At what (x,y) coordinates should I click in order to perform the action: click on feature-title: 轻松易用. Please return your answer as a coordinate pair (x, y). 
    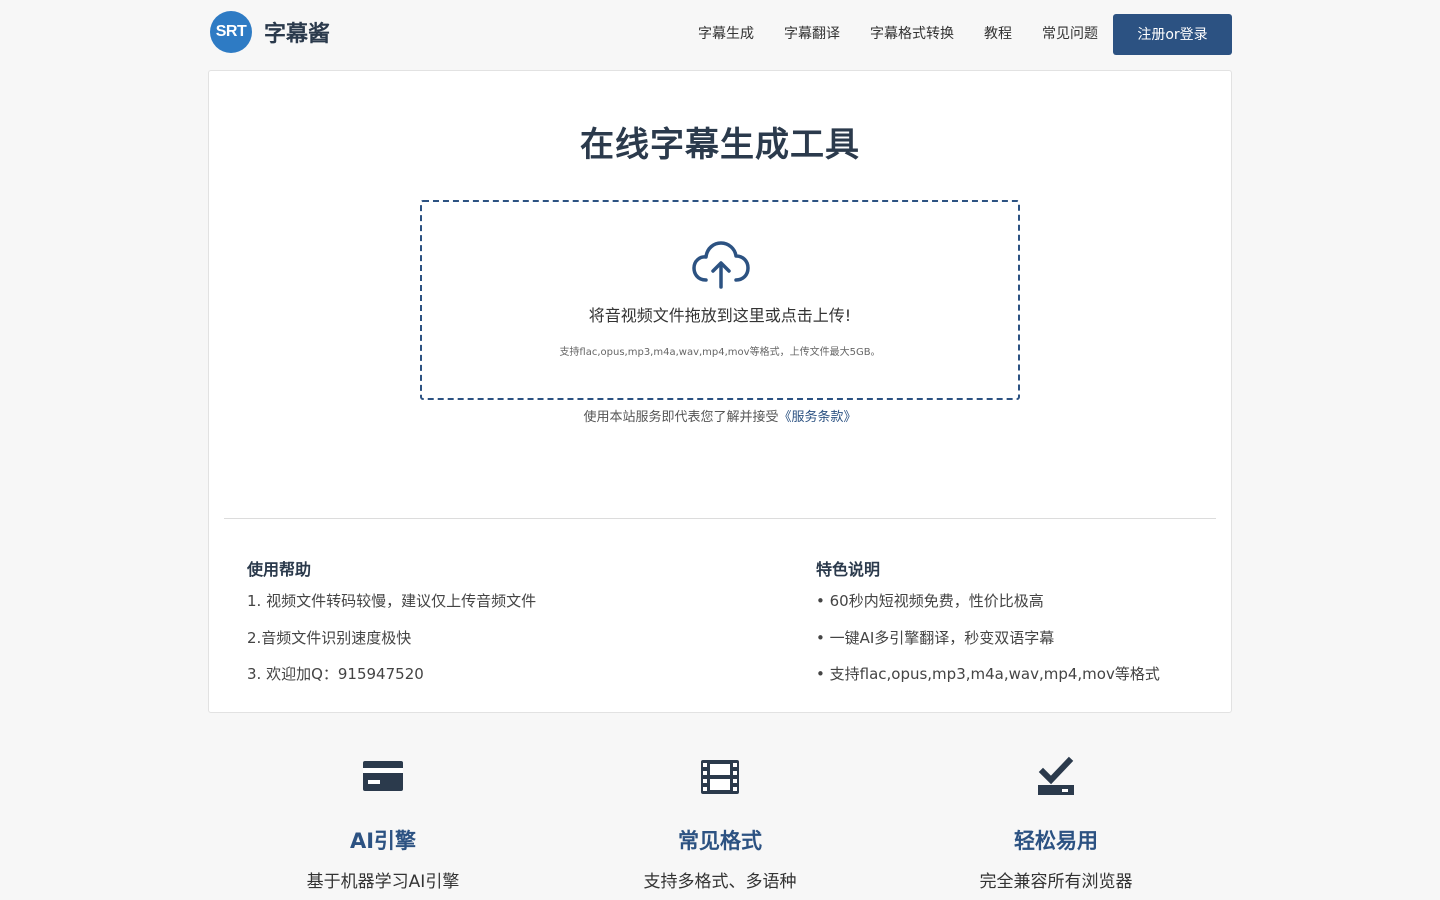
    Looking at the image, I should click on (1056, 841).